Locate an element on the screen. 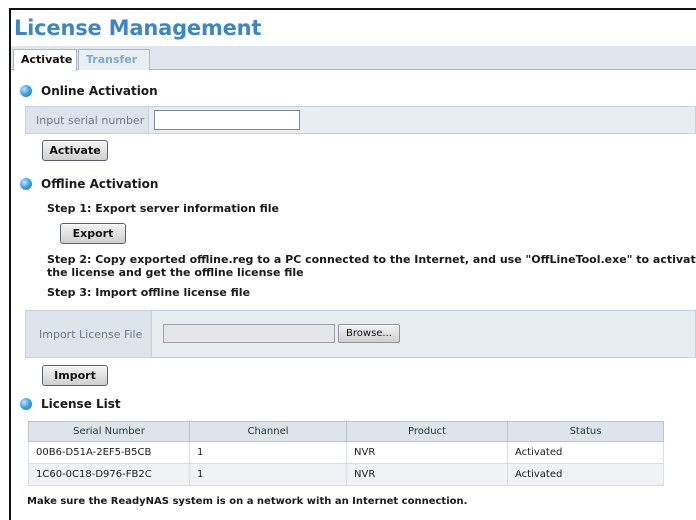  license-file-path-field is located at coordinates (249, 333).